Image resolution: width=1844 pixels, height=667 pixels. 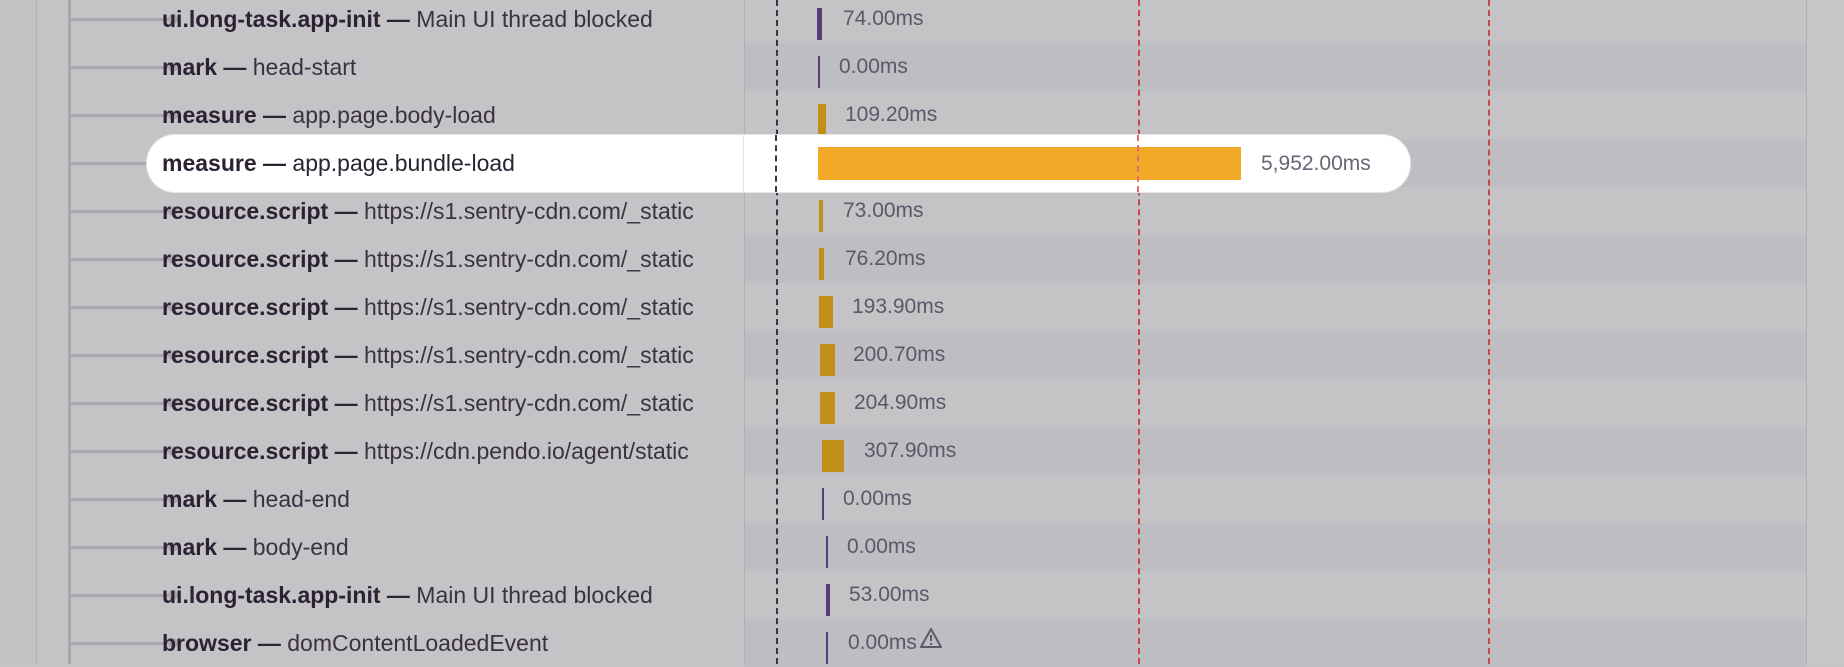 I want to click on span-row: mark — body-end 0.00ms, so click(x=921, y=547).